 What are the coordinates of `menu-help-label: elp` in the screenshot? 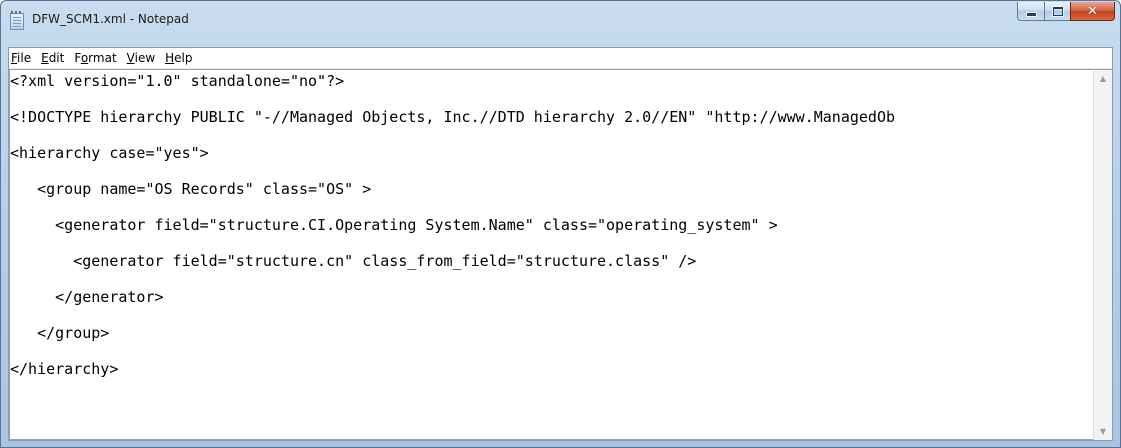 It's located at (183, 58).